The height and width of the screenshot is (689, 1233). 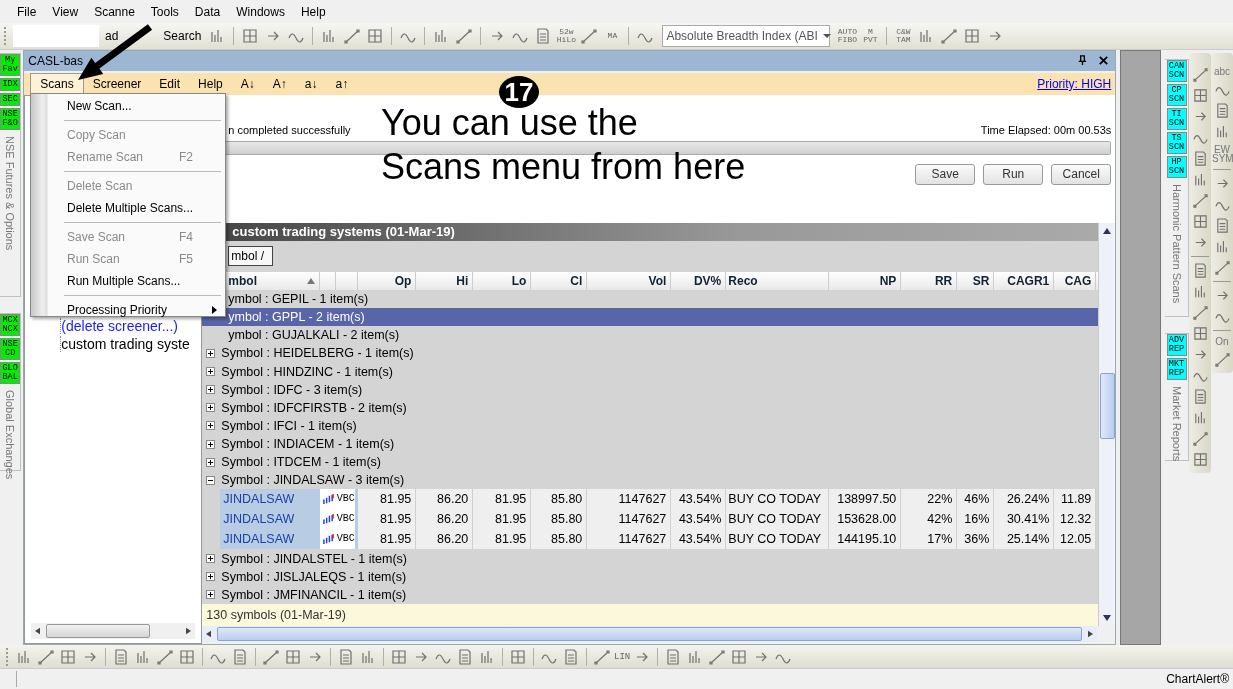 What do you see at coordinates (279, 83) in the screenshot?
I see `menu-item: A↑` at bounding box center [279, 83].